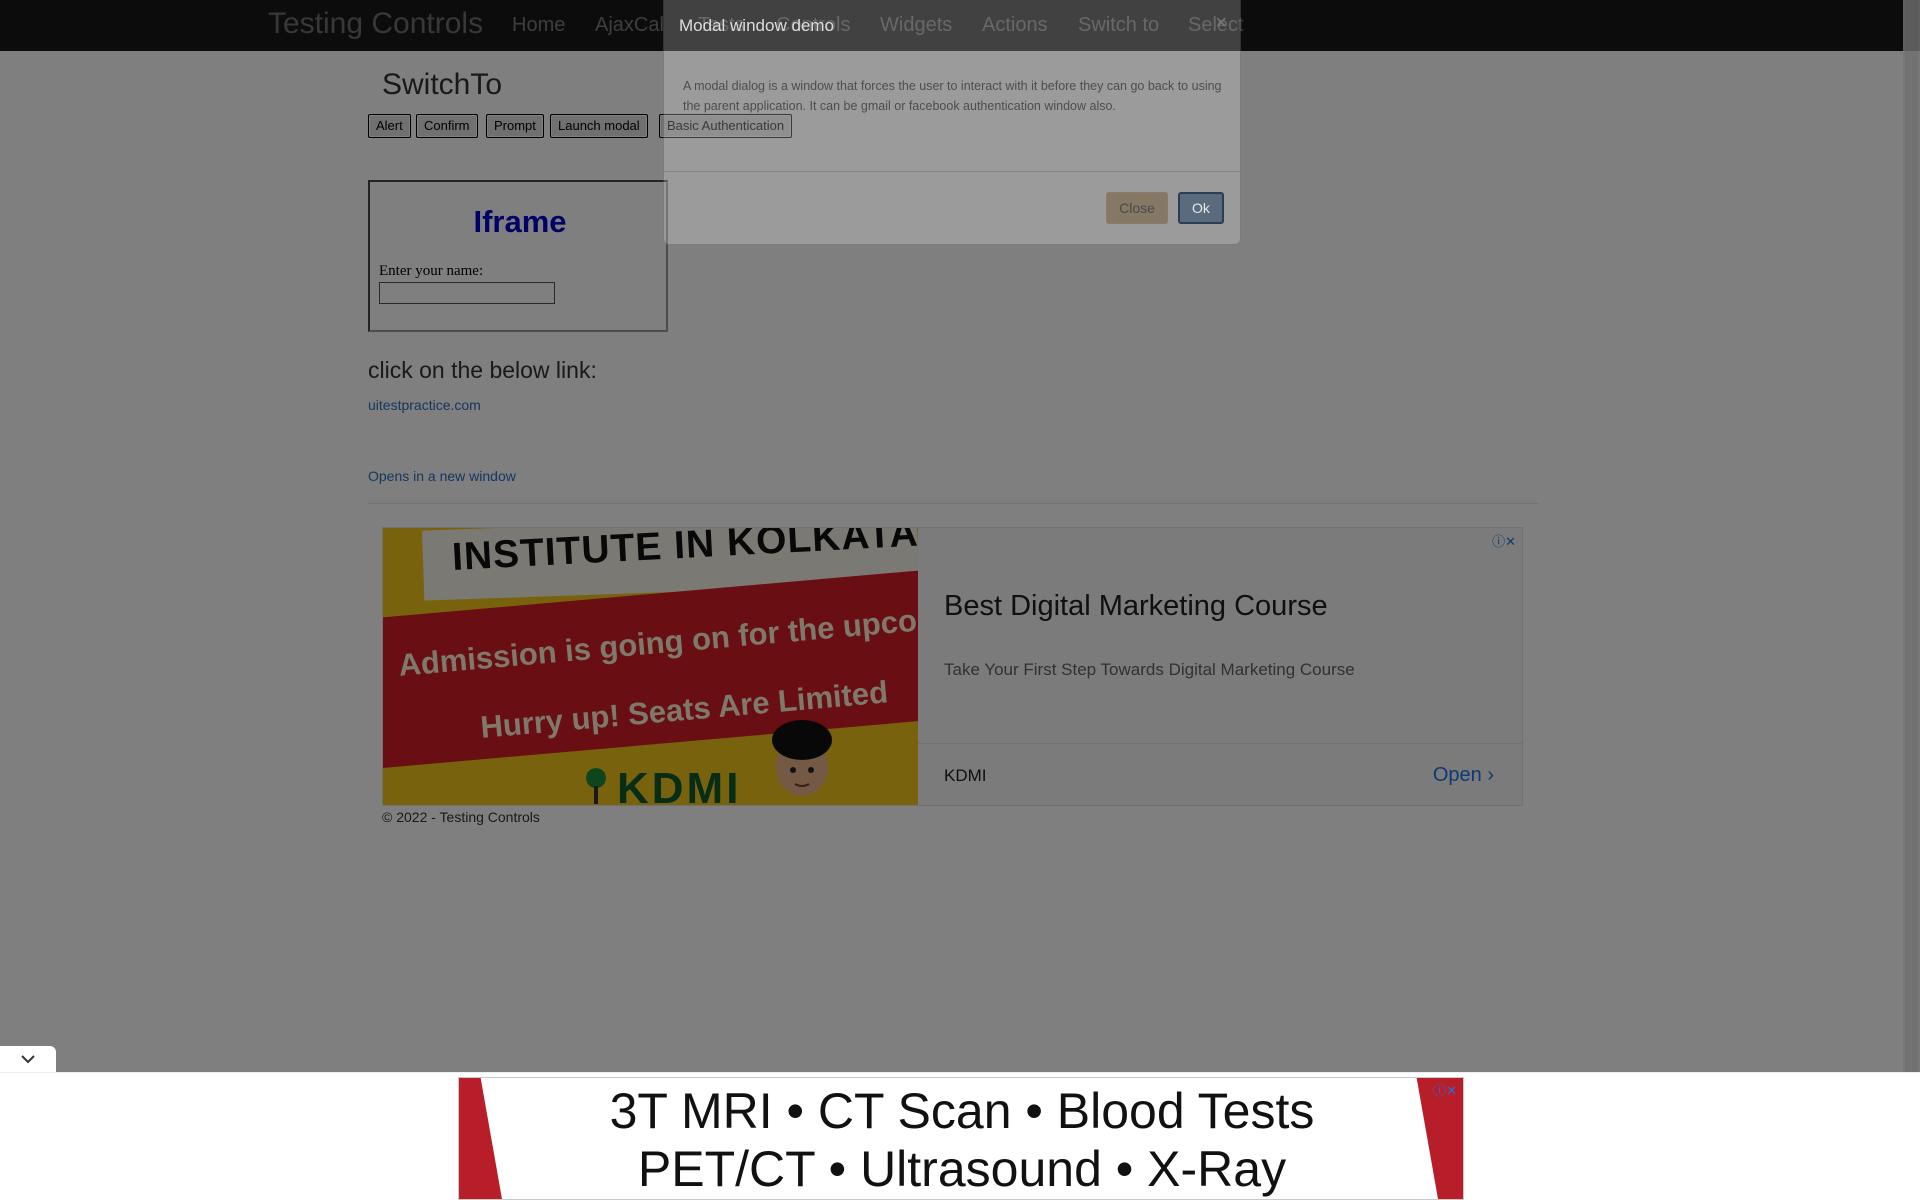  Describe the element at coordinates (962, 1111) in the screenshot. I see `anchor-ad-line-1: 3T MRI • CT Scan • Blood Tests` at that location.